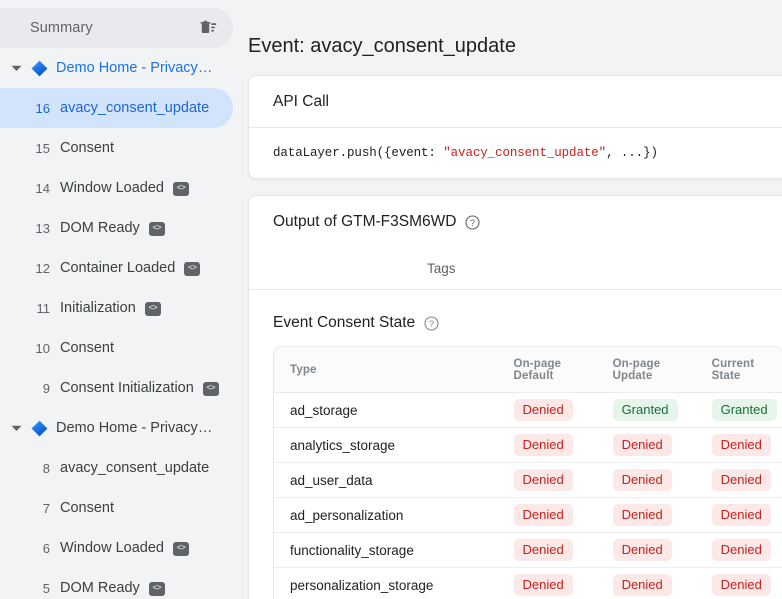 Image resolution: width=782 pixels, height=599 pixels. Describe the element at coordinates (116, 508) in the screenshot. I see `sidebar-event-item: 7 Consent` at that location.